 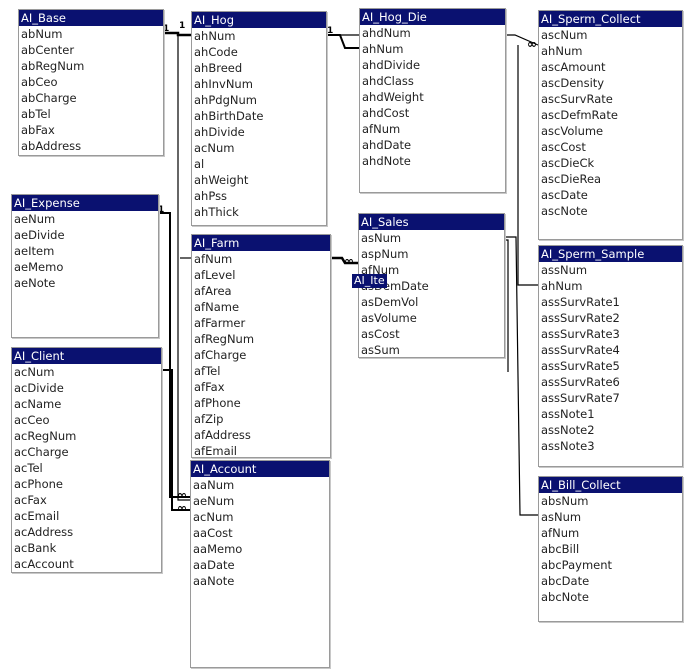 What do you see at coordinates (261, 387) in the screenshot?
I see `field-row: afFax` at bounding box center [261, 387].